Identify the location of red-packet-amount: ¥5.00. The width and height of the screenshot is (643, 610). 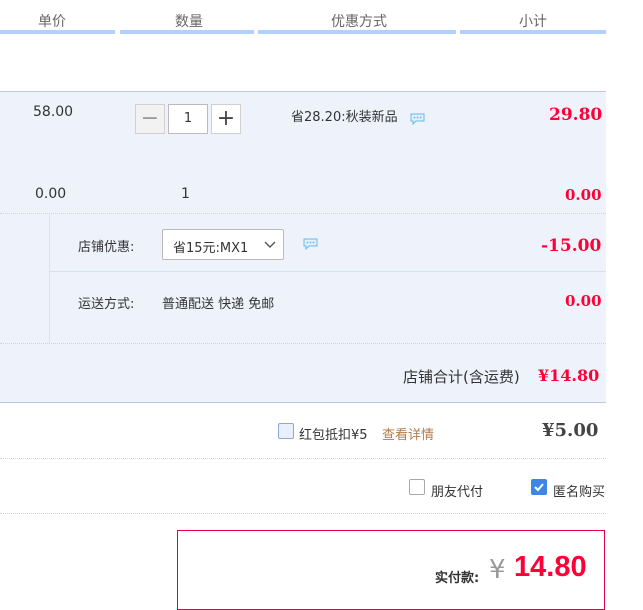
(570, 430).